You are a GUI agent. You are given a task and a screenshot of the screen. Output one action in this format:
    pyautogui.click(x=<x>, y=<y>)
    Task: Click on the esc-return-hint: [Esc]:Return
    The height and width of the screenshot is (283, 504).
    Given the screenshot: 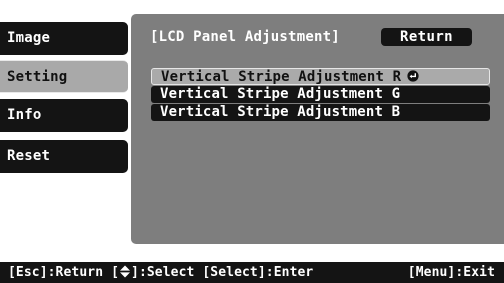 What is the action you would take?
    pyautogui.click(x=56, y=272)
    